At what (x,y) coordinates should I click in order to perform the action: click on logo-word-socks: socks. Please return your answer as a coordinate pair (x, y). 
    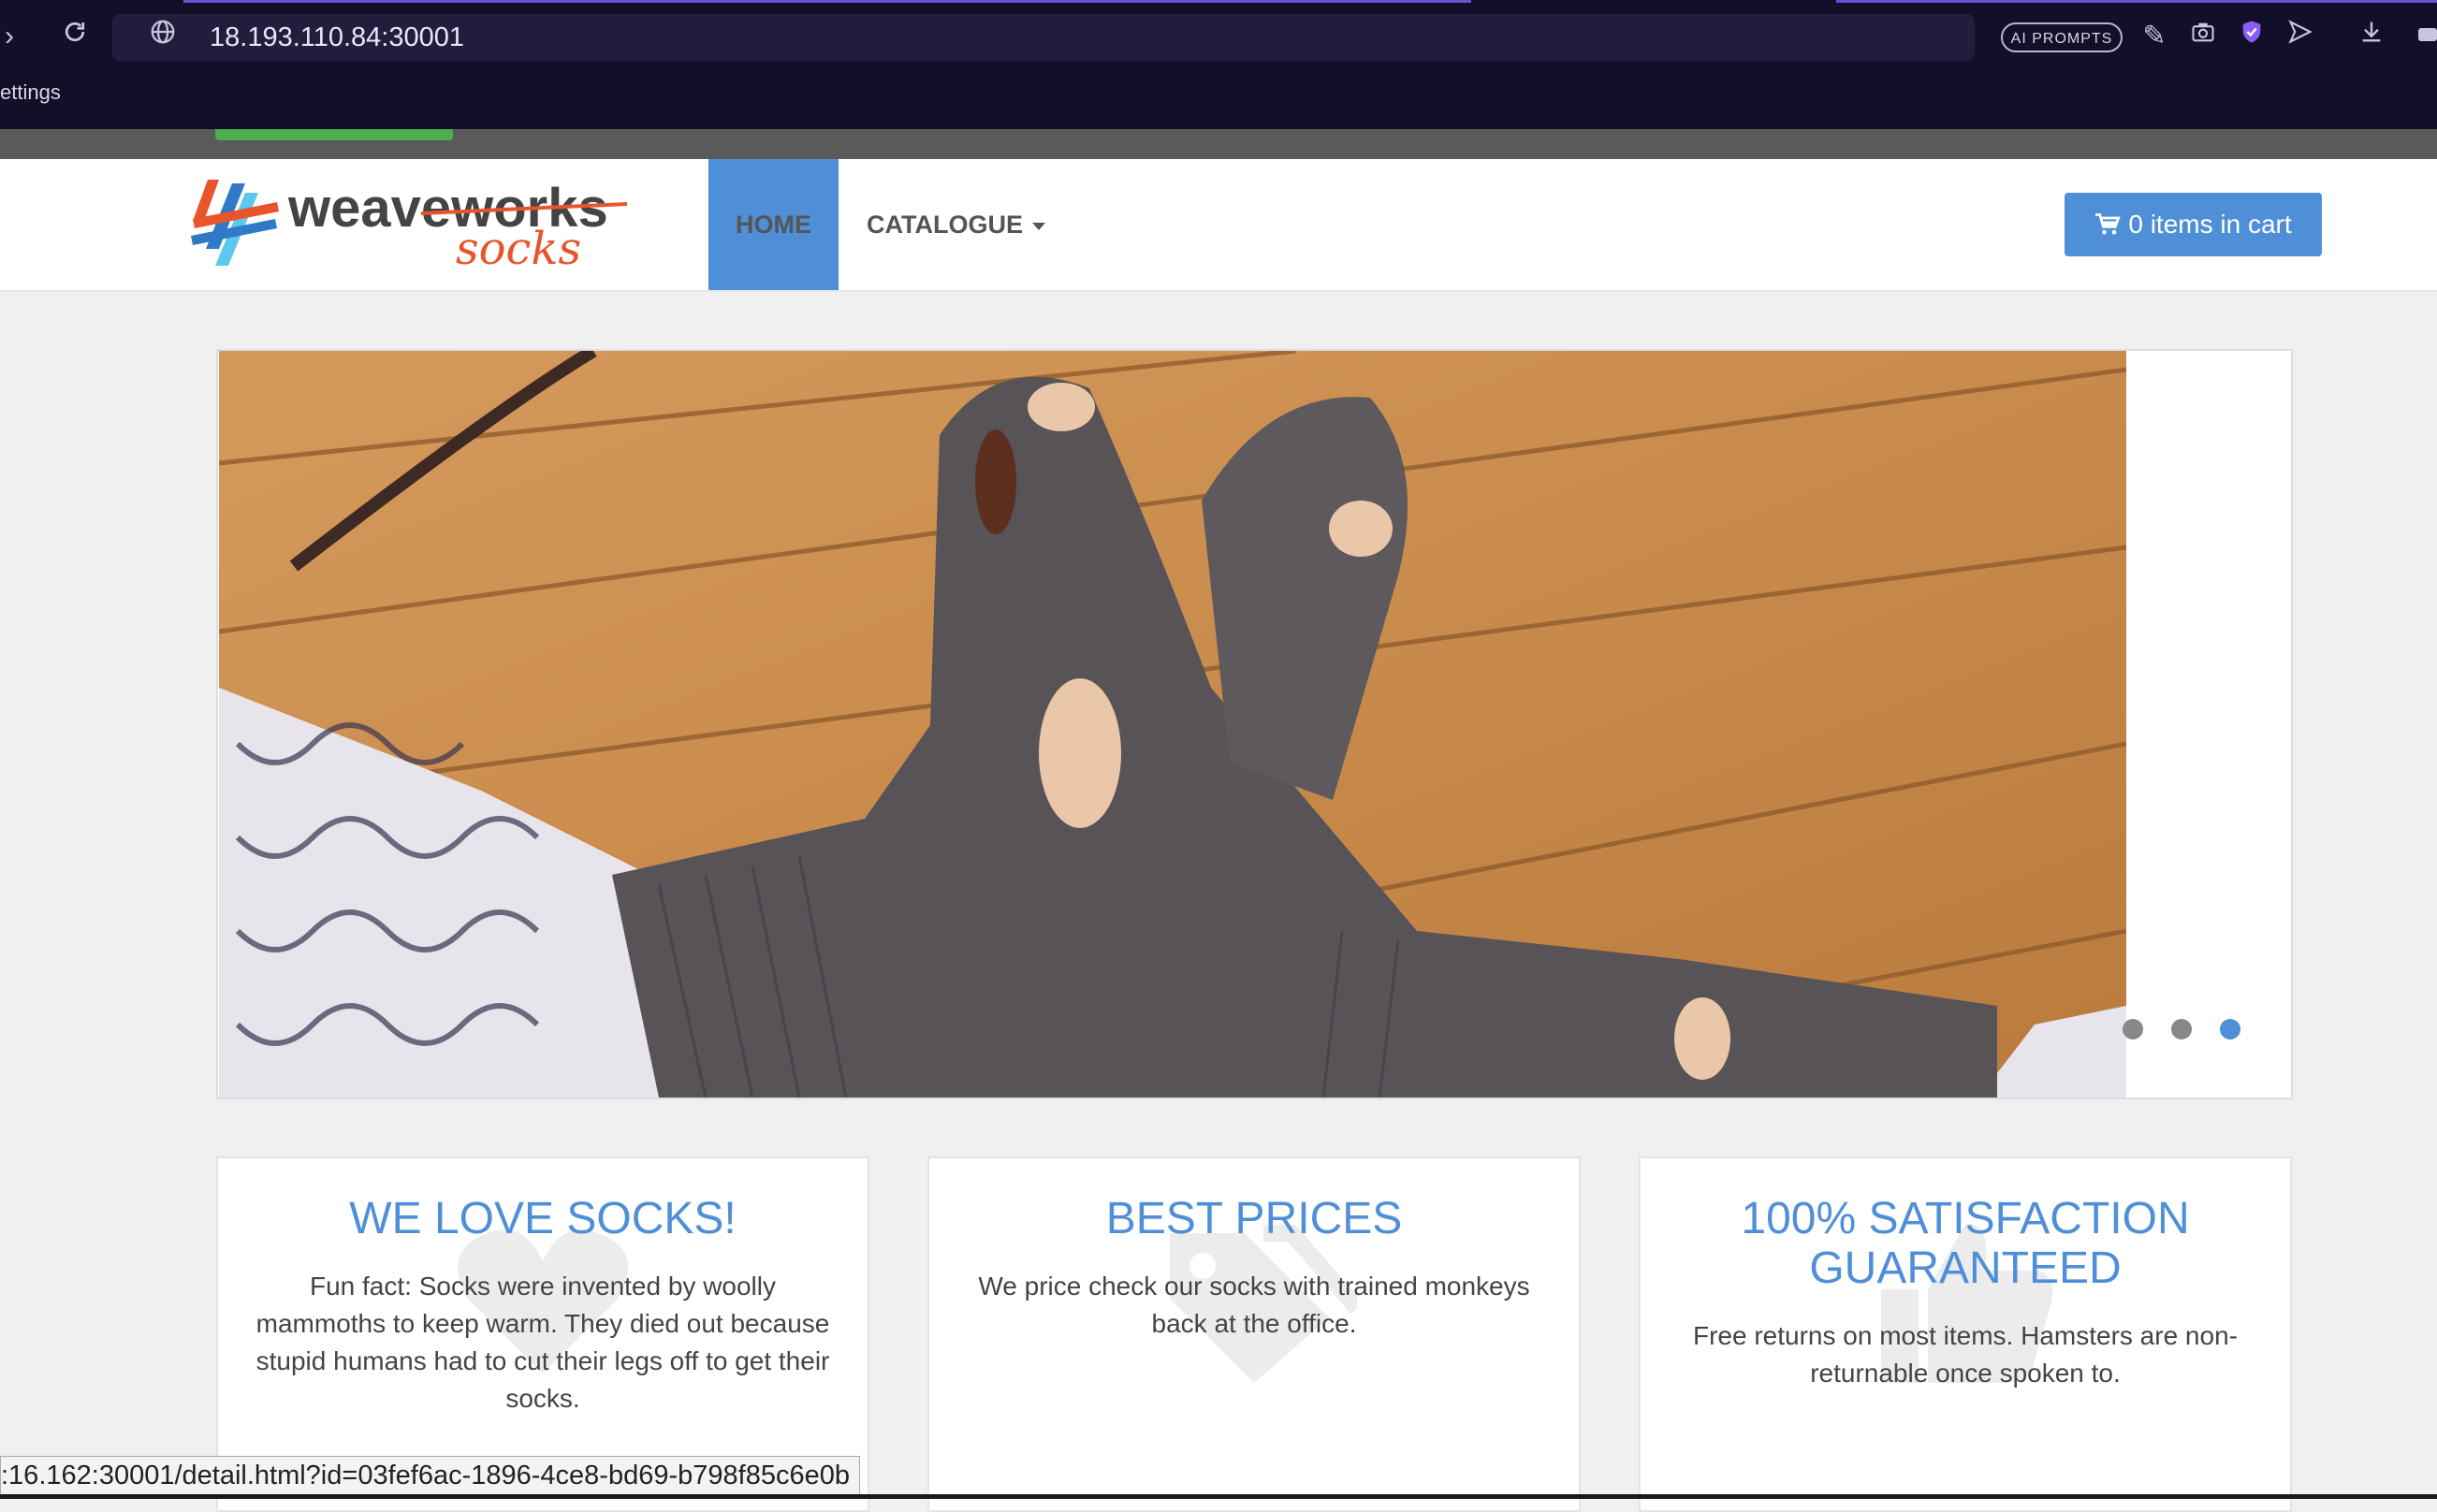
    Looking at the image, I should click on (518, 249).